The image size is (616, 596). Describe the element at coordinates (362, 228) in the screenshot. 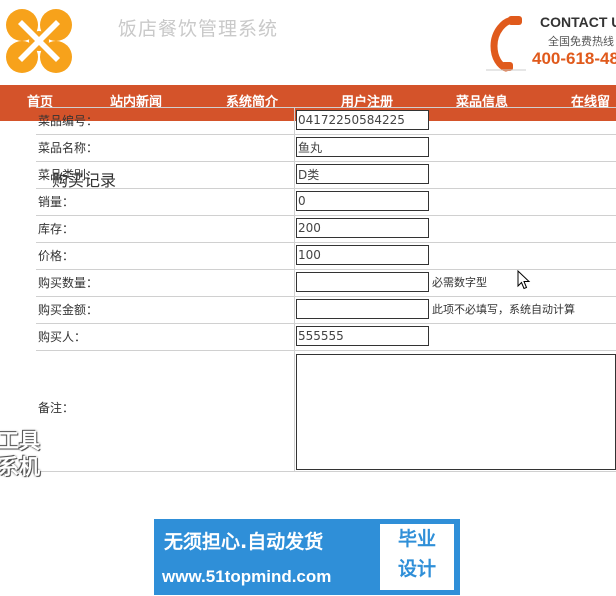

I see `stock-input` at that location.